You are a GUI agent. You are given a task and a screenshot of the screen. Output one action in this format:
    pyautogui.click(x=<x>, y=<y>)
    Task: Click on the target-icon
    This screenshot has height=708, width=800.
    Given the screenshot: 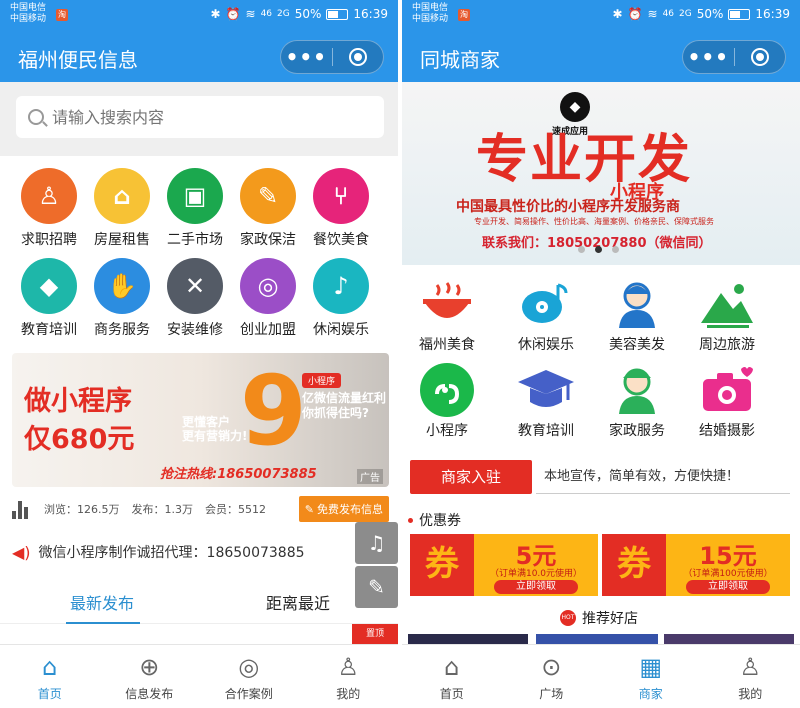 What is the action you would take?
    pyautogui.click(x=357, y=57)
    